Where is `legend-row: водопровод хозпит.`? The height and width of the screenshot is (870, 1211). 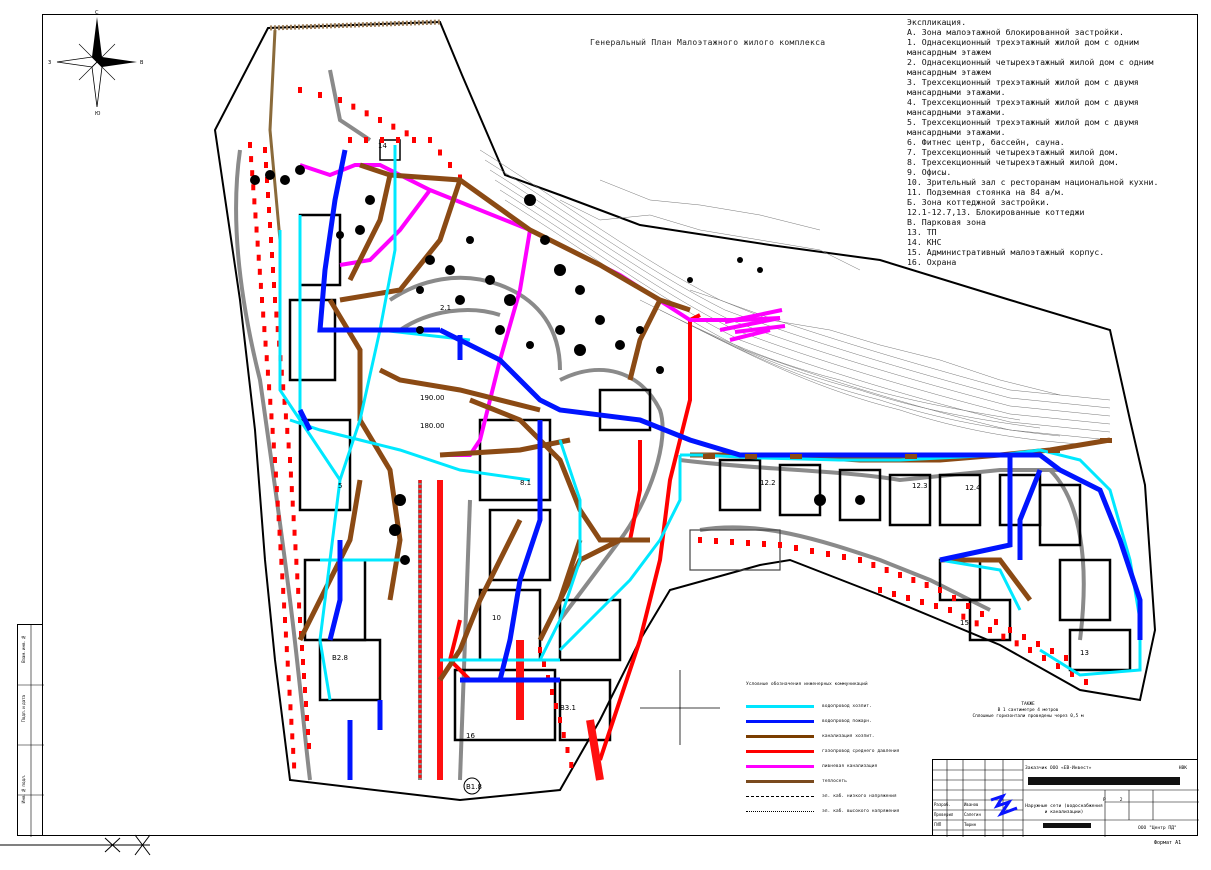 legend-row: водопровод хозпит. is located at coordinates (831, 706).